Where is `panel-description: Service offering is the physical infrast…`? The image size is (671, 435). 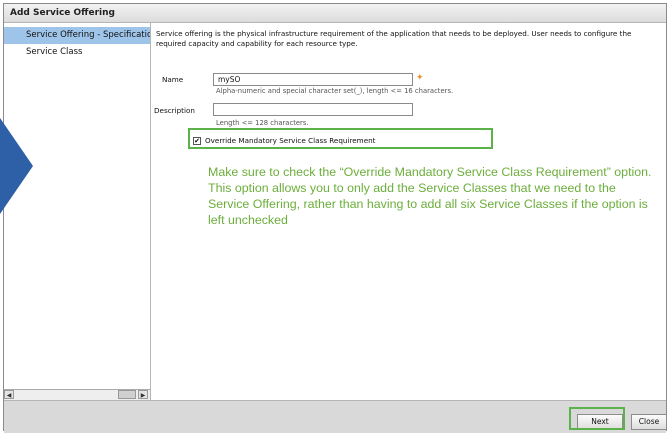
panel-description: Service offering is the physical infrast… is located at coordinates (394, 38).